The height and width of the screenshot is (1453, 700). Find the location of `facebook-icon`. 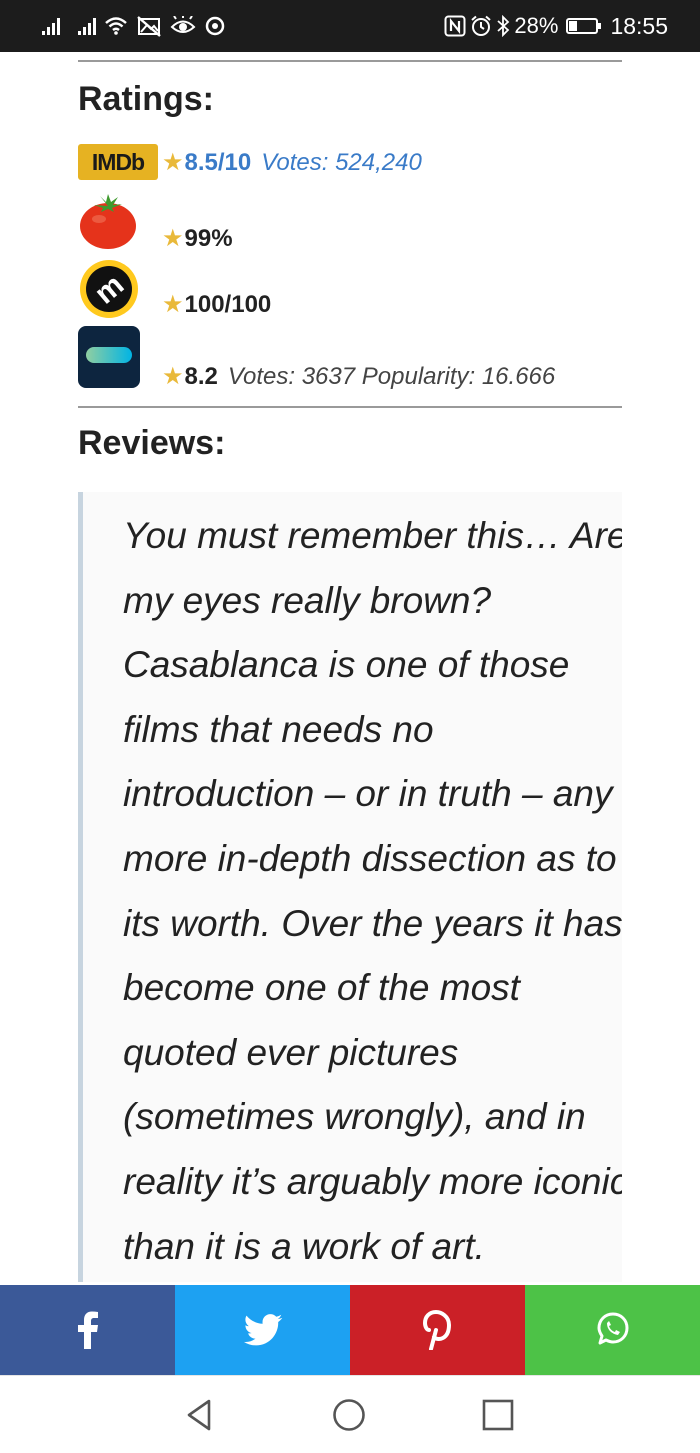

facebook-icon is located at coordinates (87, 1330).